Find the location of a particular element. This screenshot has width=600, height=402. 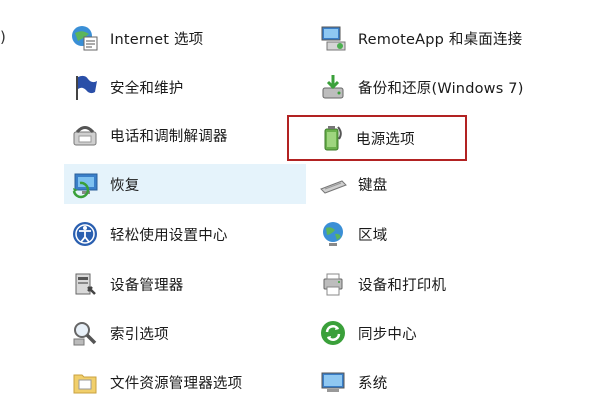

item-internet-options: Internet 选项 is located at coordinates (185, 38).